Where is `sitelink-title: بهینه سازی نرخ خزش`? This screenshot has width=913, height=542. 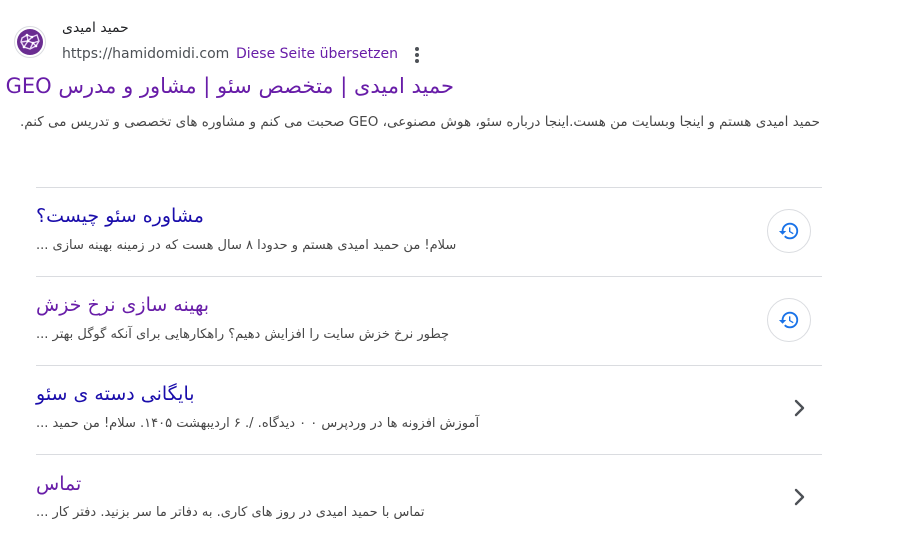
sitelink-title: بهینه سازی نرخ خزش is located at coordinates (246, 305).